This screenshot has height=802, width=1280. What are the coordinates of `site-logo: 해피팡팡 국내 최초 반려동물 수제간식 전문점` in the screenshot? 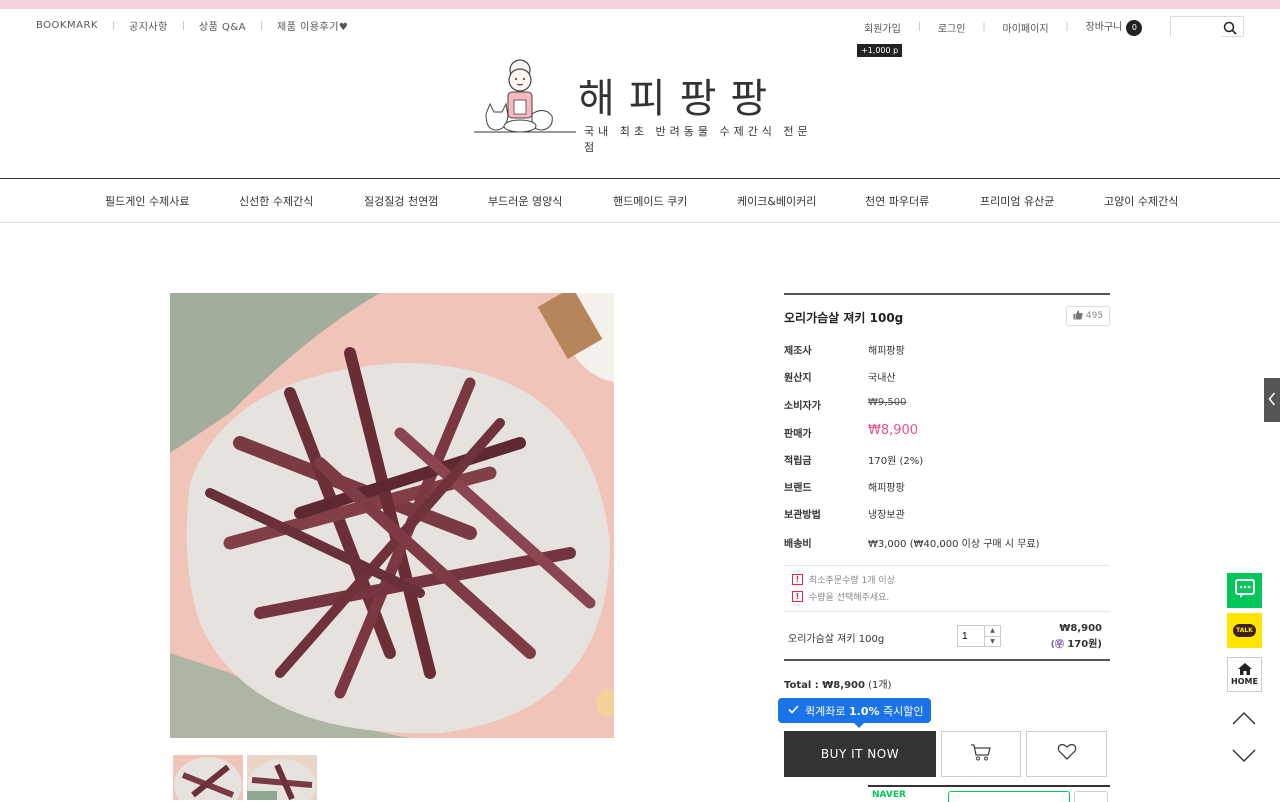 It's located at (642, 105).